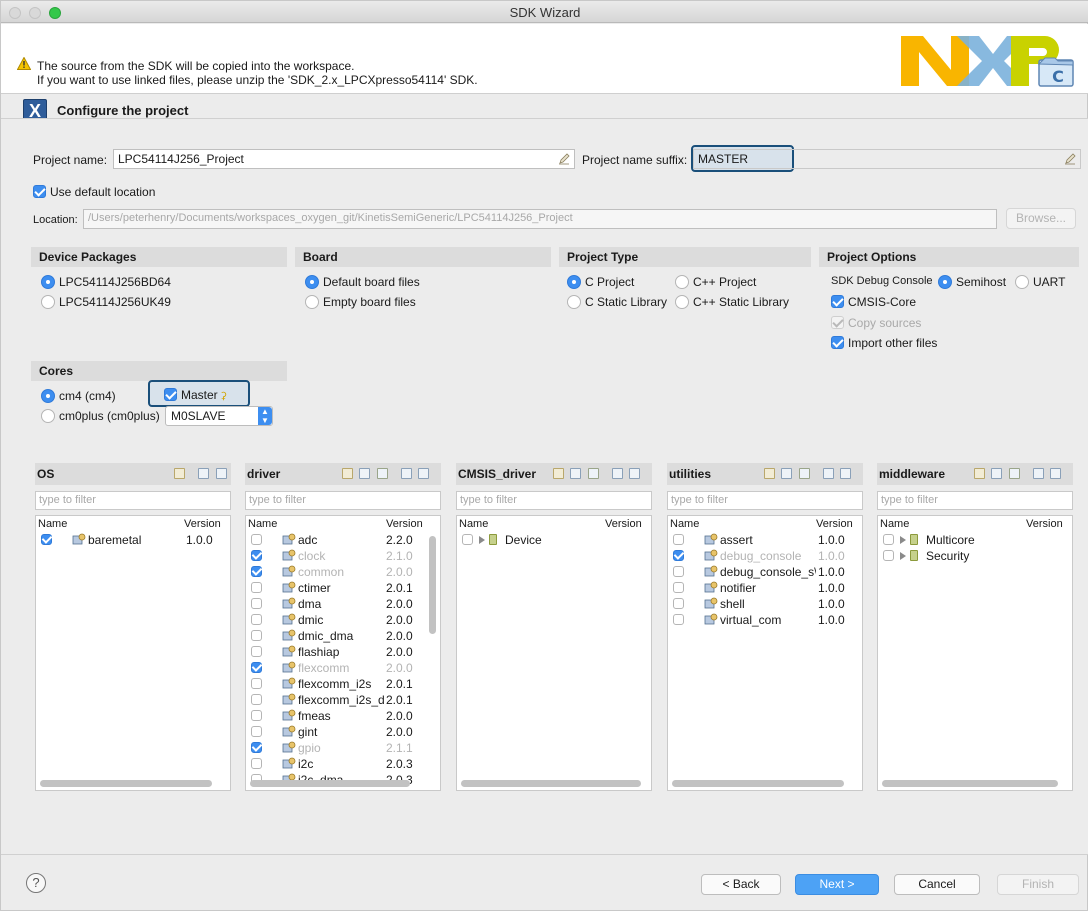 Image resolution: width=1088 pixels, height=911 pixels. What do you see at coordinates (884, 343) in the screenshot?
I see `import-other-files-checkbox: Import other files` at bounding box center [884, 343].